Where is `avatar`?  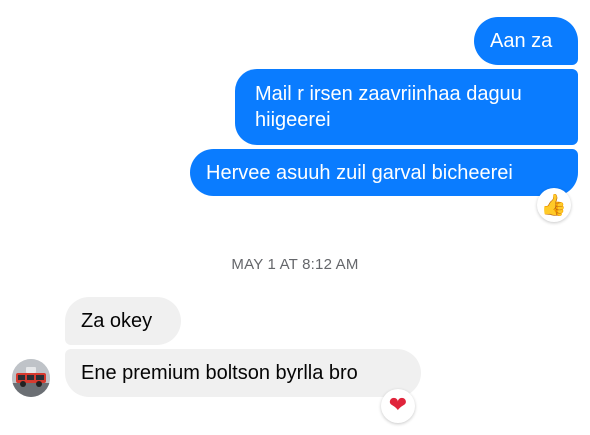 avatar is located at coordinates (31, 378).